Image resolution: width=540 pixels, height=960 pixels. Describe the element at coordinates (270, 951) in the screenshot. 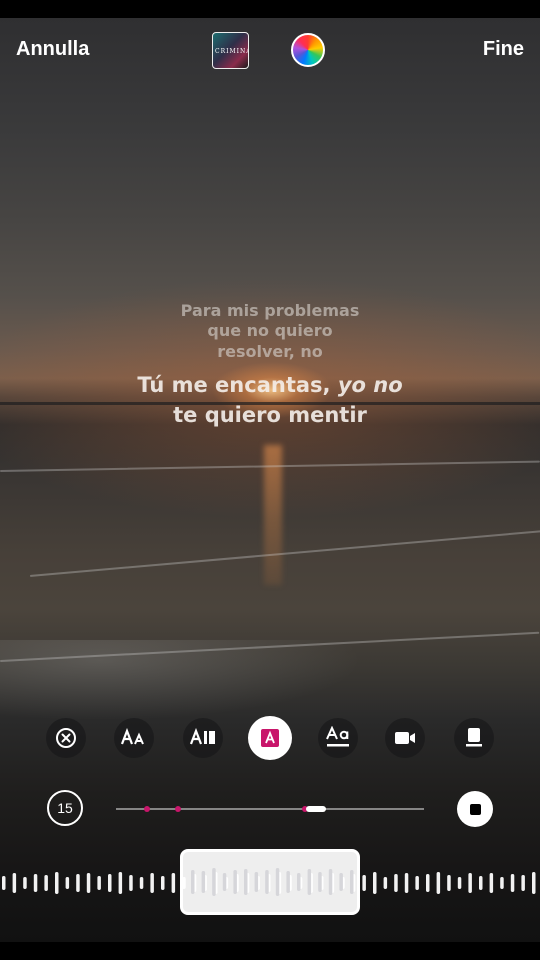

I see `bottom-area` at that location.